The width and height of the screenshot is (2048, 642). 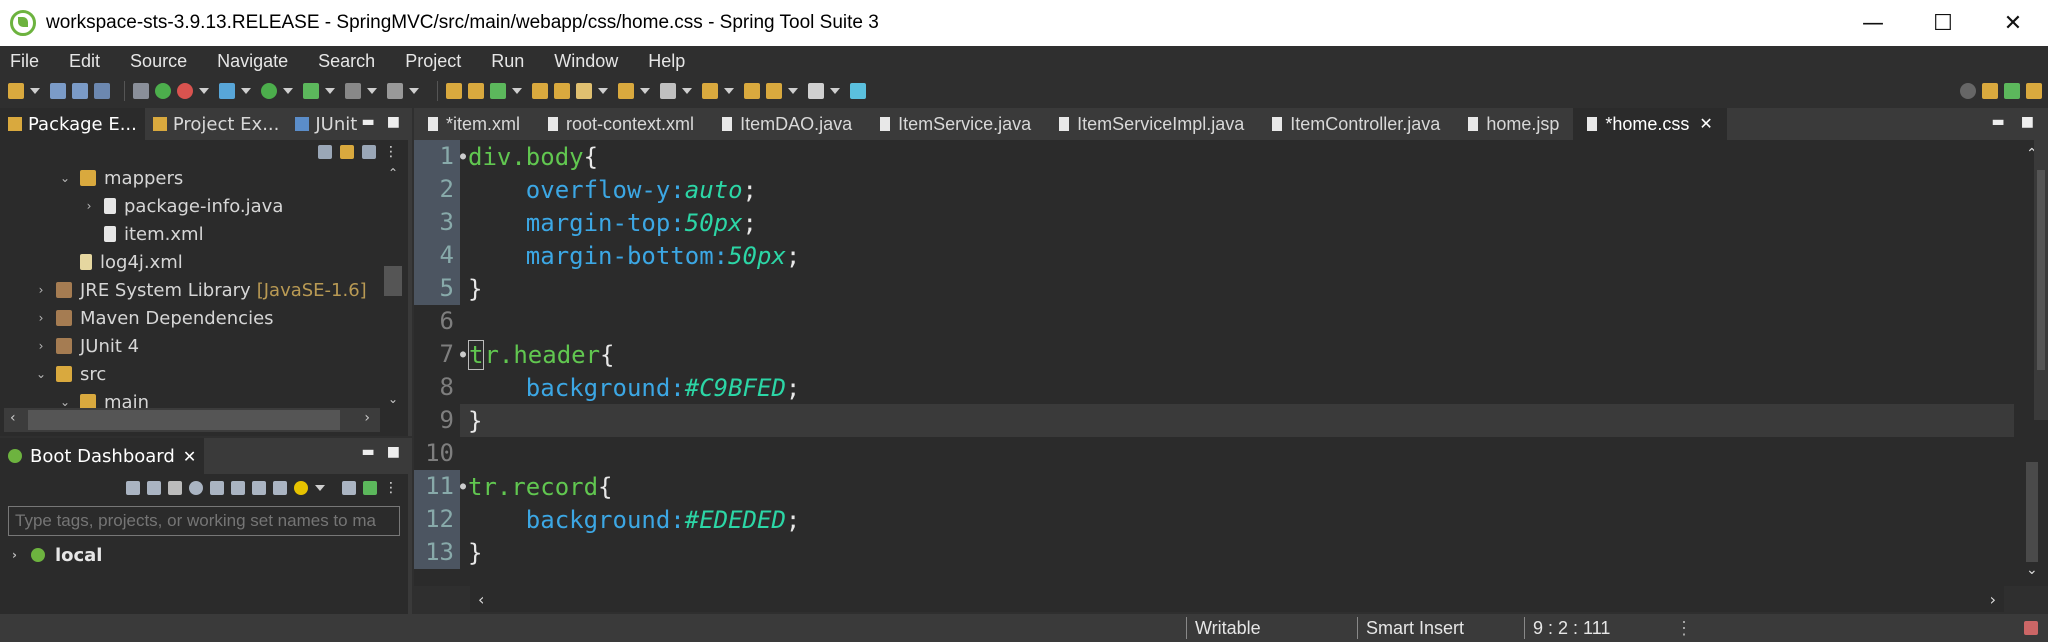 I want to click on tab-root-context-xml: root-context.xml, so click(x=621, y=124).